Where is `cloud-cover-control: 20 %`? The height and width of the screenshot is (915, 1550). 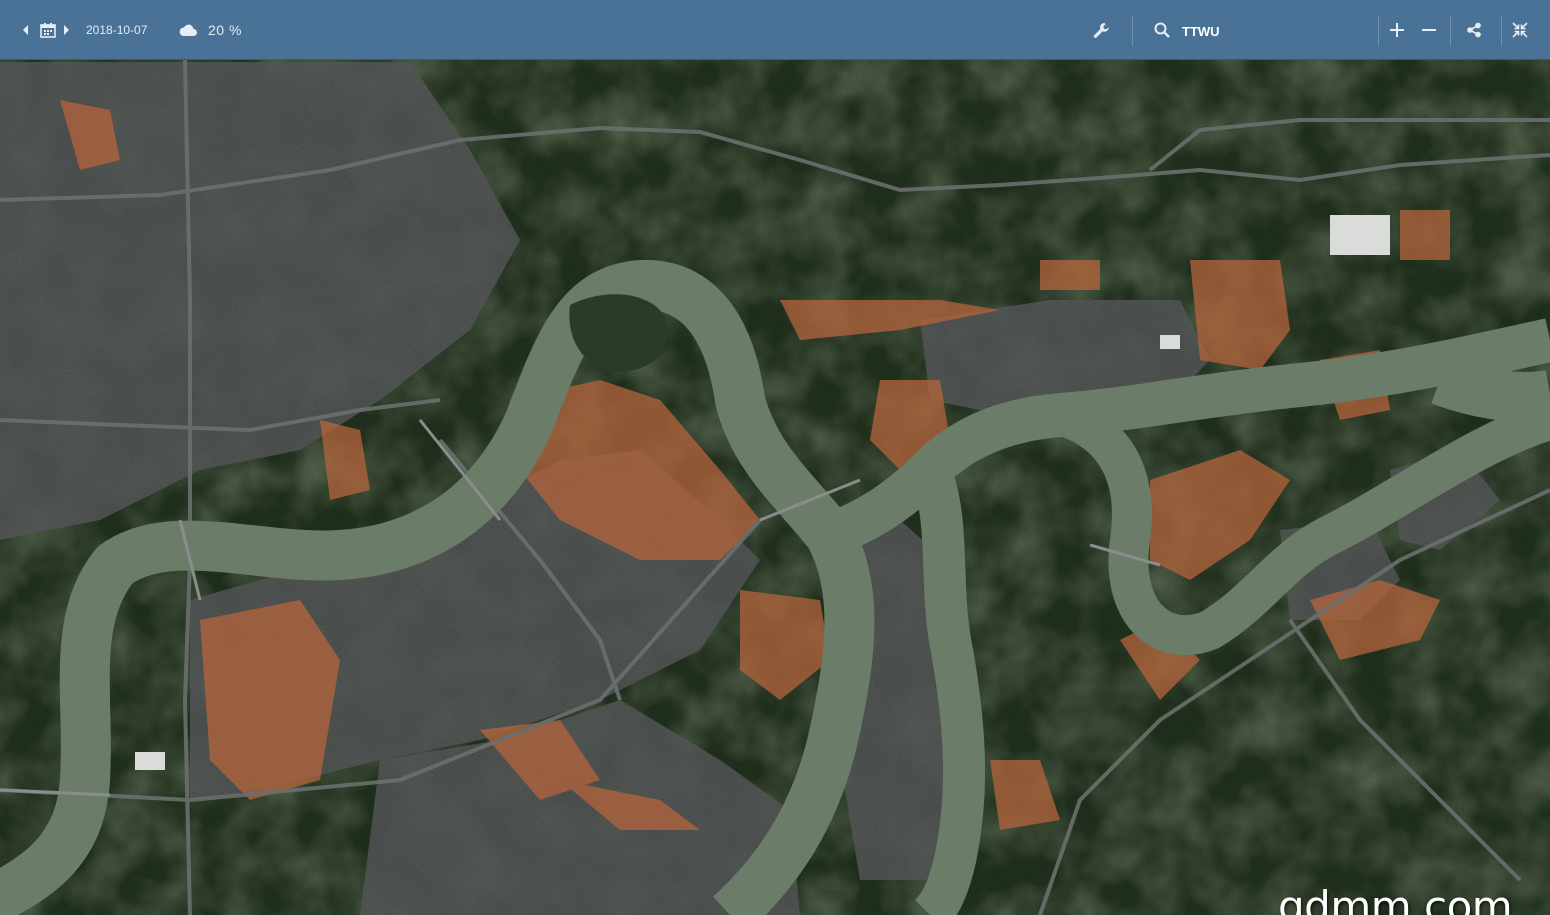 cloud-cover-control: 20 % is located at coordinates (210, 30).